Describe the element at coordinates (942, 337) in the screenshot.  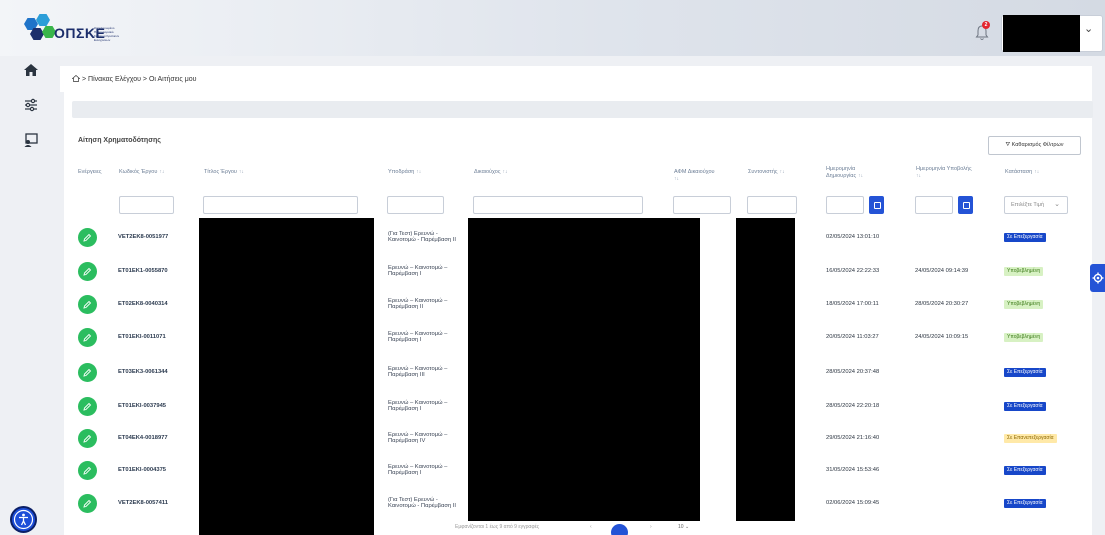
I see `submitted-date: 24/05/2024 10:09:15` at that location.